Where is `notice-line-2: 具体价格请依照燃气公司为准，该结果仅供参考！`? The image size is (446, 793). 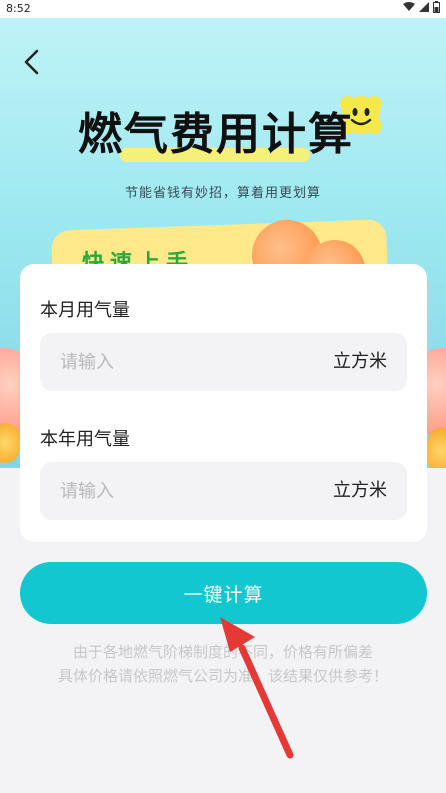
notice-line-2: 具体价格请依照燃气公司为准，该结果仅供参考！ is located at coordinates (222, 676).